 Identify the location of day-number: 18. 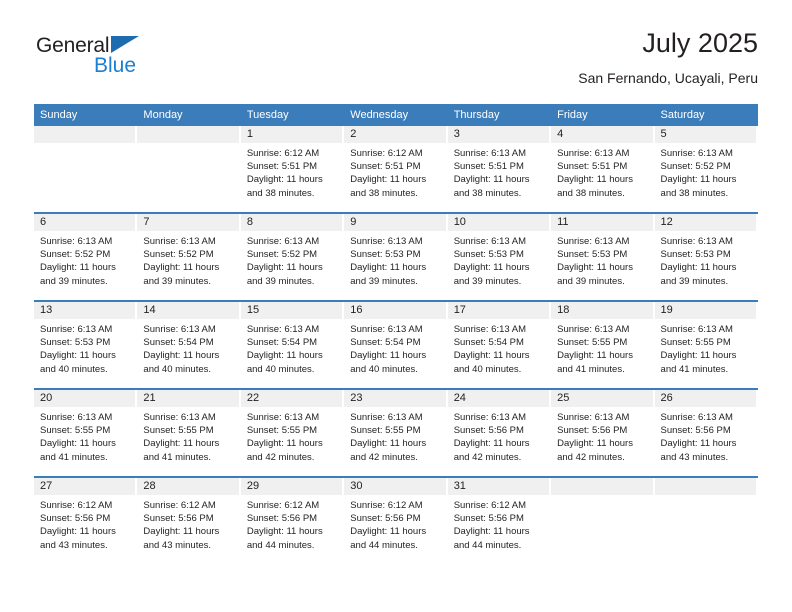
(602, 310).